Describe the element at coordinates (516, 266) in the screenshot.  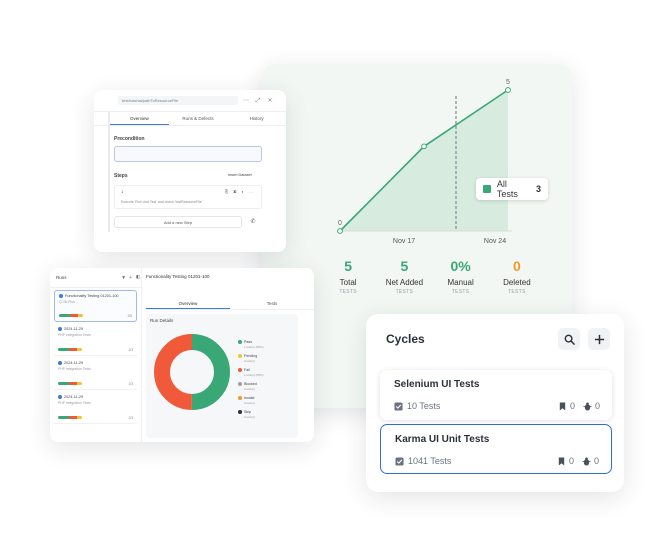
I see `stat-value: 0` at that location.